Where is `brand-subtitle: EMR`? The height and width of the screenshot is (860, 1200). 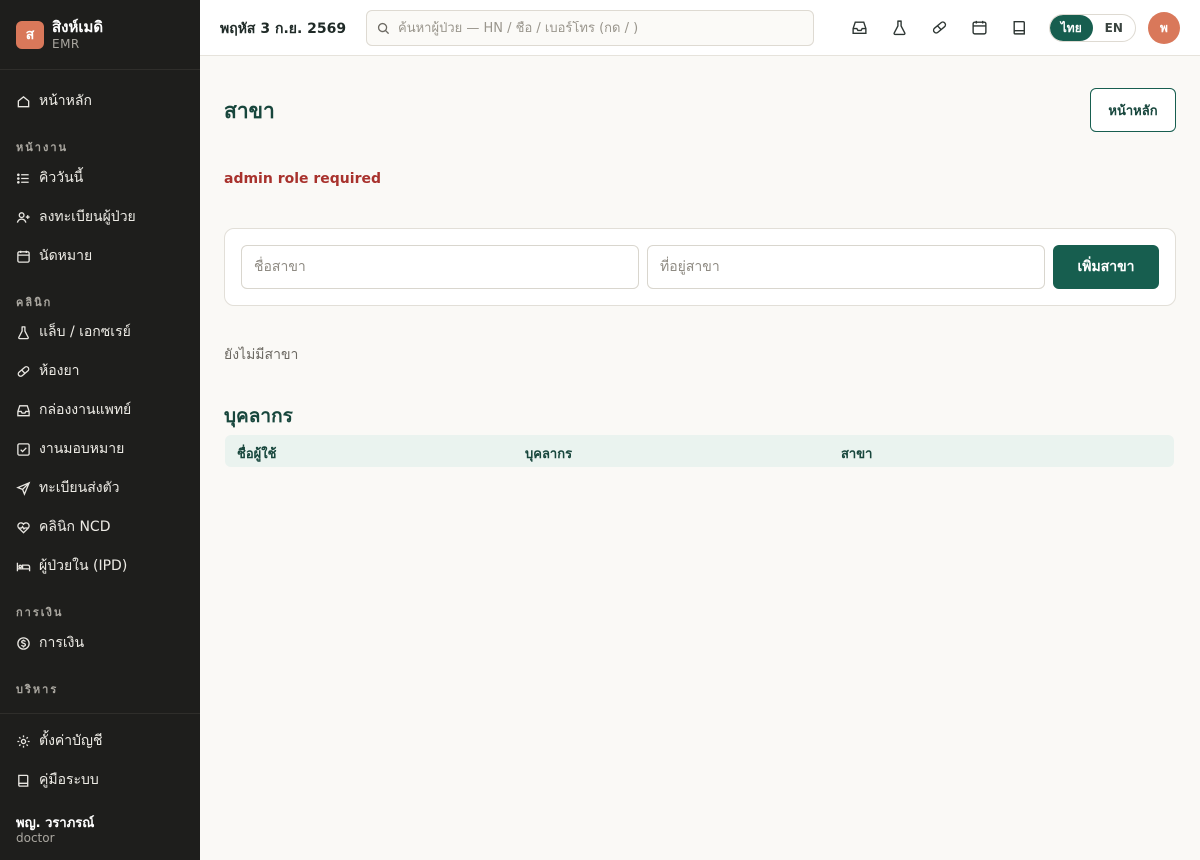 brand-subtitle: EMR is located at coordinates (66, 43).